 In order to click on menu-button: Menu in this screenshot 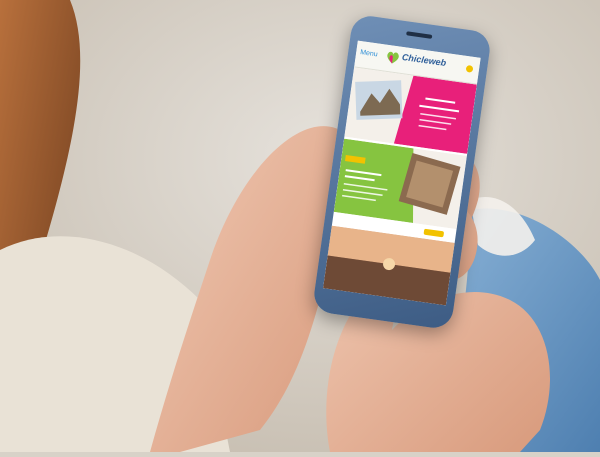, I will do `click(369, 53)`.